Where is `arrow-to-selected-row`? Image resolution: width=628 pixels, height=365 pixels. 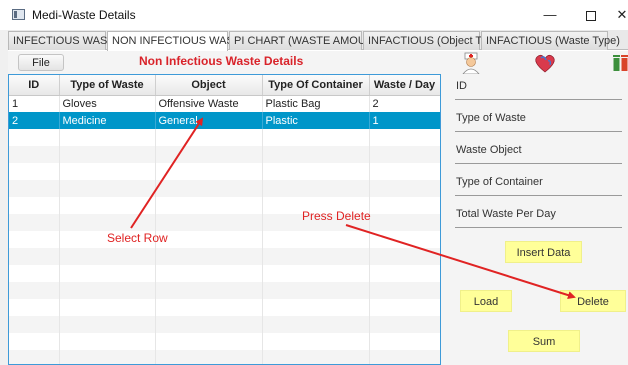 arrow-to-selected-row is located at coordinates (167, 173).